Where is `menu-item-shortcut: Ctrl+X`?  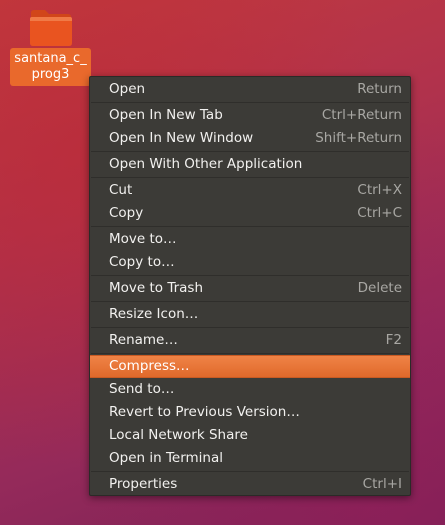 menu-item-shortcut: Ctrl+X is located at coordinates (379, 190).